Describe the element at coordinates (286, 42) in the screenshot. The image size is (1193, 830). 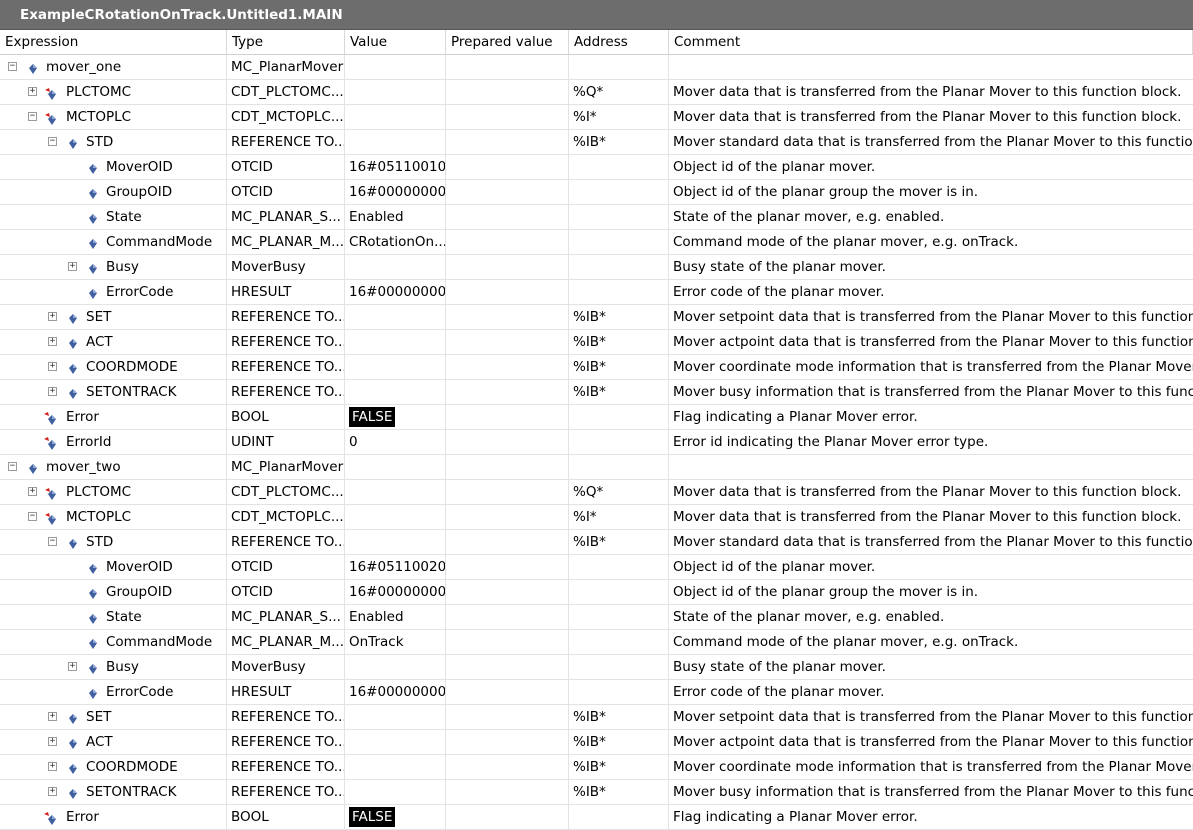
I see `column-header-type: Type` at that location.